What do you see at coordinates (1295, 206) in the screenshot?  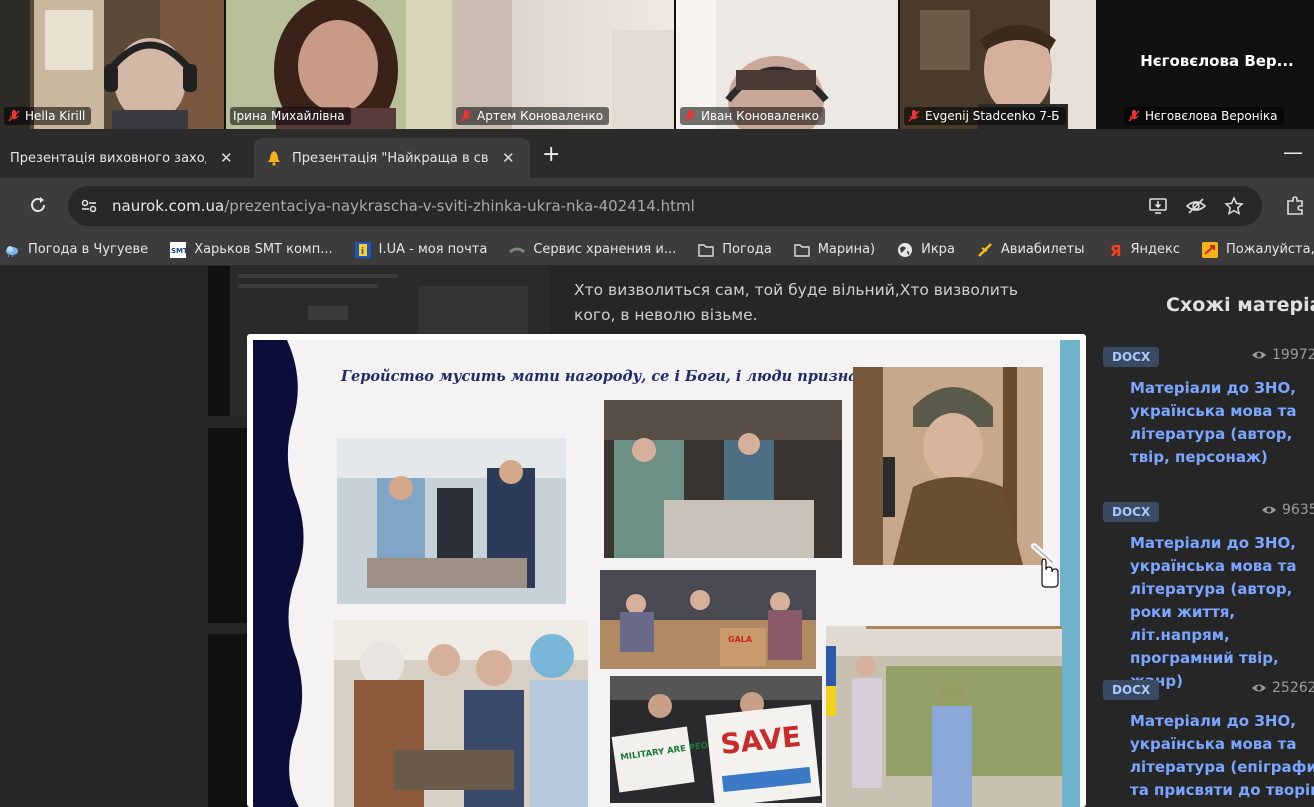 I see `extensions-puzzle-icon` at bounding box center [1295, 206].